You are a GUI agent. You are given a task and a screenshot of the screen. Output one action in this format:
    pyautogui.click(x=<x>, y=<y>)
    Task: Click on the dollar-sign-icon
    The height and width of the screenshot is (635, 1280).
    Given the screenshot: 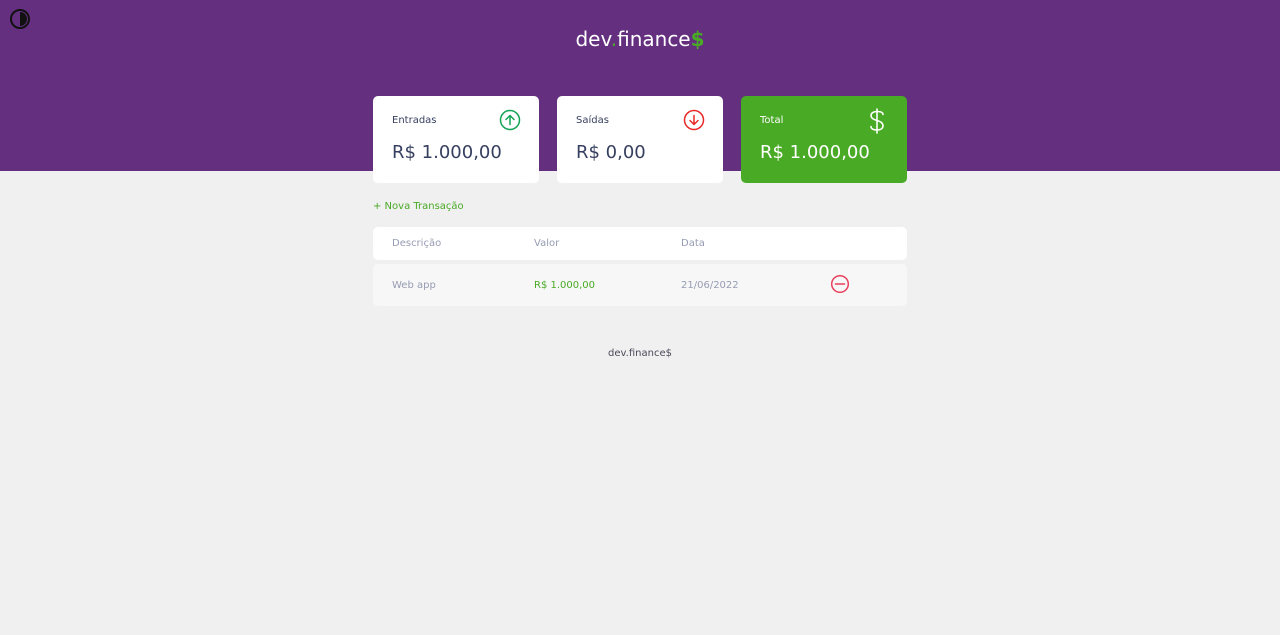 What is the action you would take?
    pyautogui.click(x=877, y=121)
    